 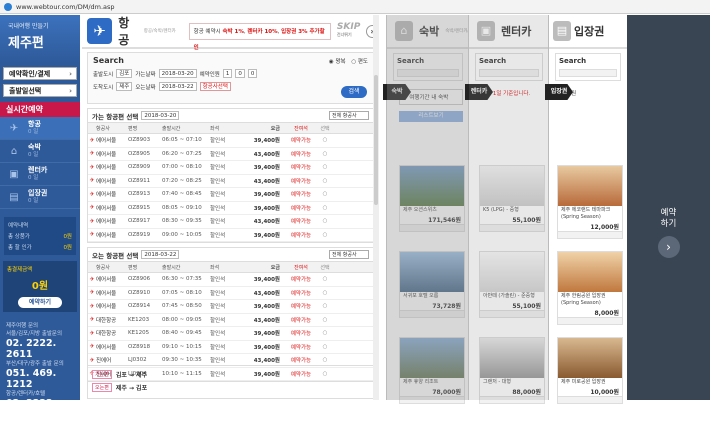 What do you see at coordinates (230, 334) in the screenshot?
I see `flight-row: ✈ 대한항공 KE1205 08:40 ~ 09:45 할인석 39,400원 예약가능 ○` at bounding box center [230, 334].